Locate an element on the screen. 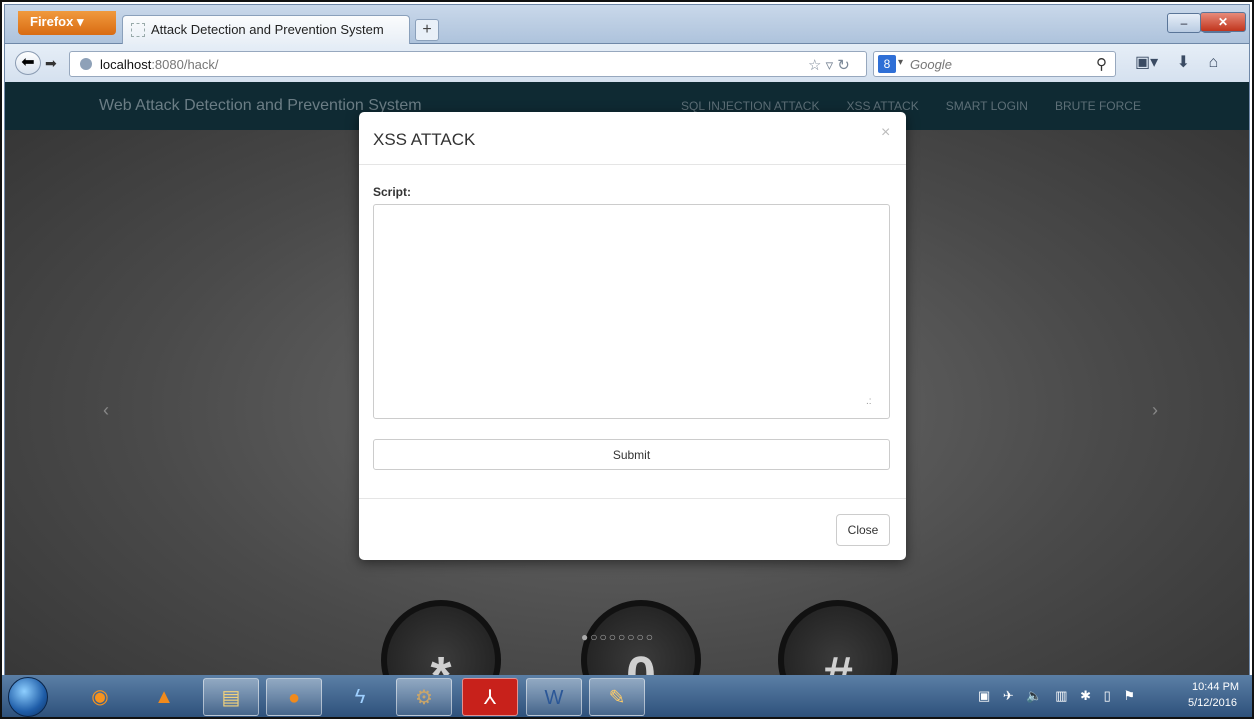 Image resolution: width=1254 pixels, height=719 pixels. firefox-icon: ● is located at coordinates (294, 697).